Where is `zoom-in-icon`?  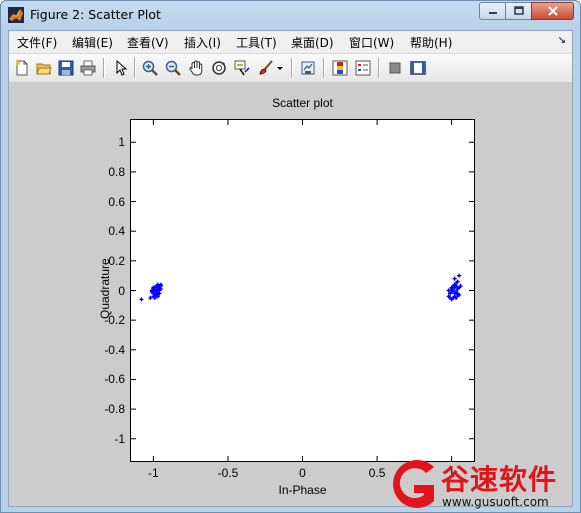 zoom-in-icon is located at coordinates (150, 68).